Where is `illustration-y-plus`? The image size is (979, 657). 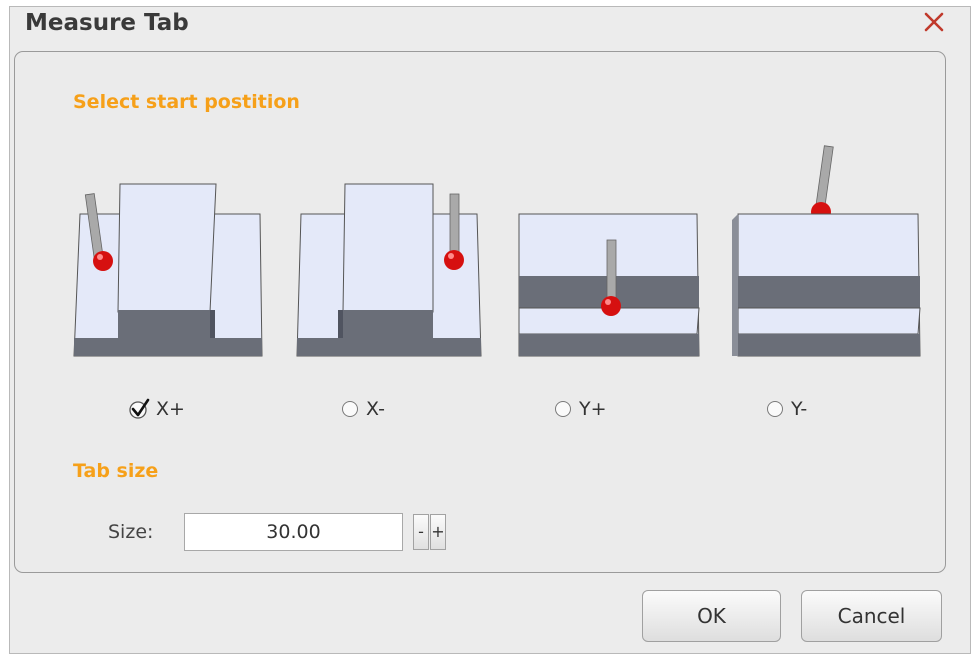
illustration-y-plus is located at coordinates (610, 268).